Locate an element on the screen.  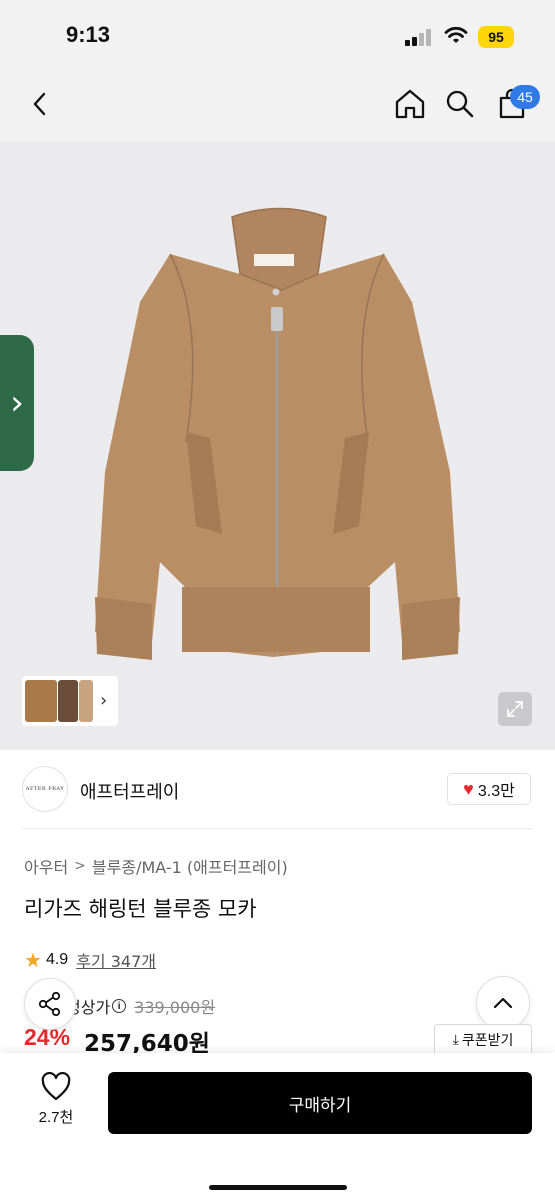
wish-button: 2.7천 is located at coordinates (56, 1103).